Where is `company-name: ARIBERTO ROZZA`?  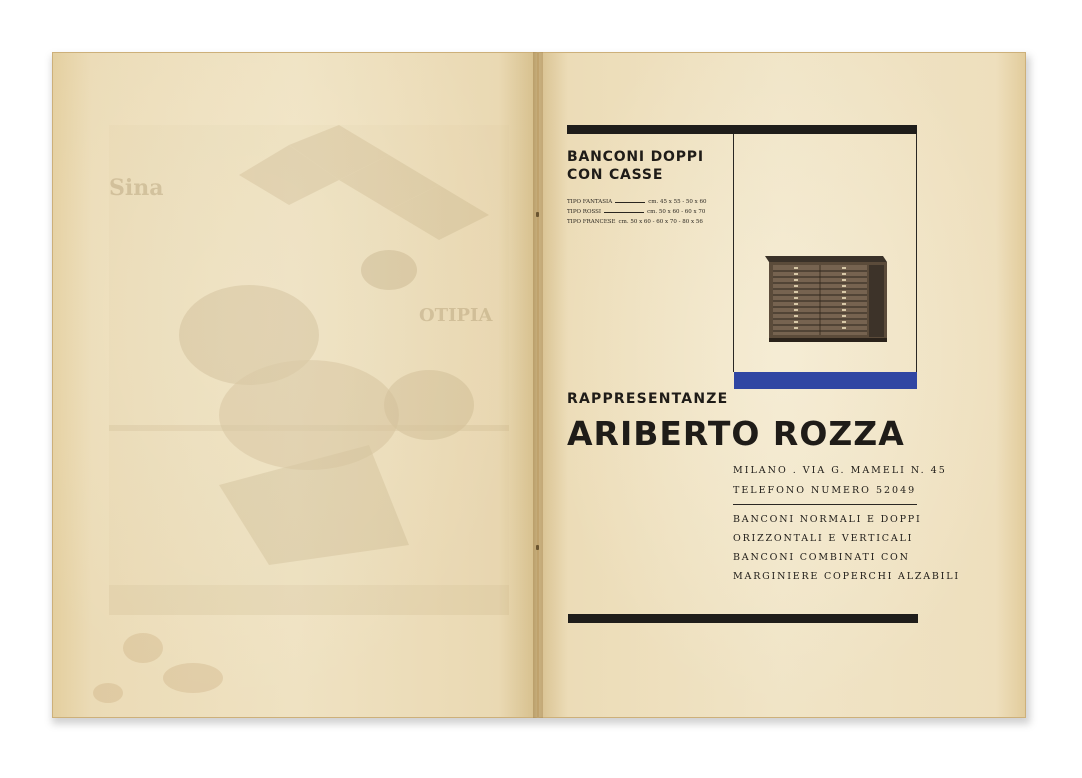
company-name: ARIBERTO ROZZA is located at coordinates (736, 433).